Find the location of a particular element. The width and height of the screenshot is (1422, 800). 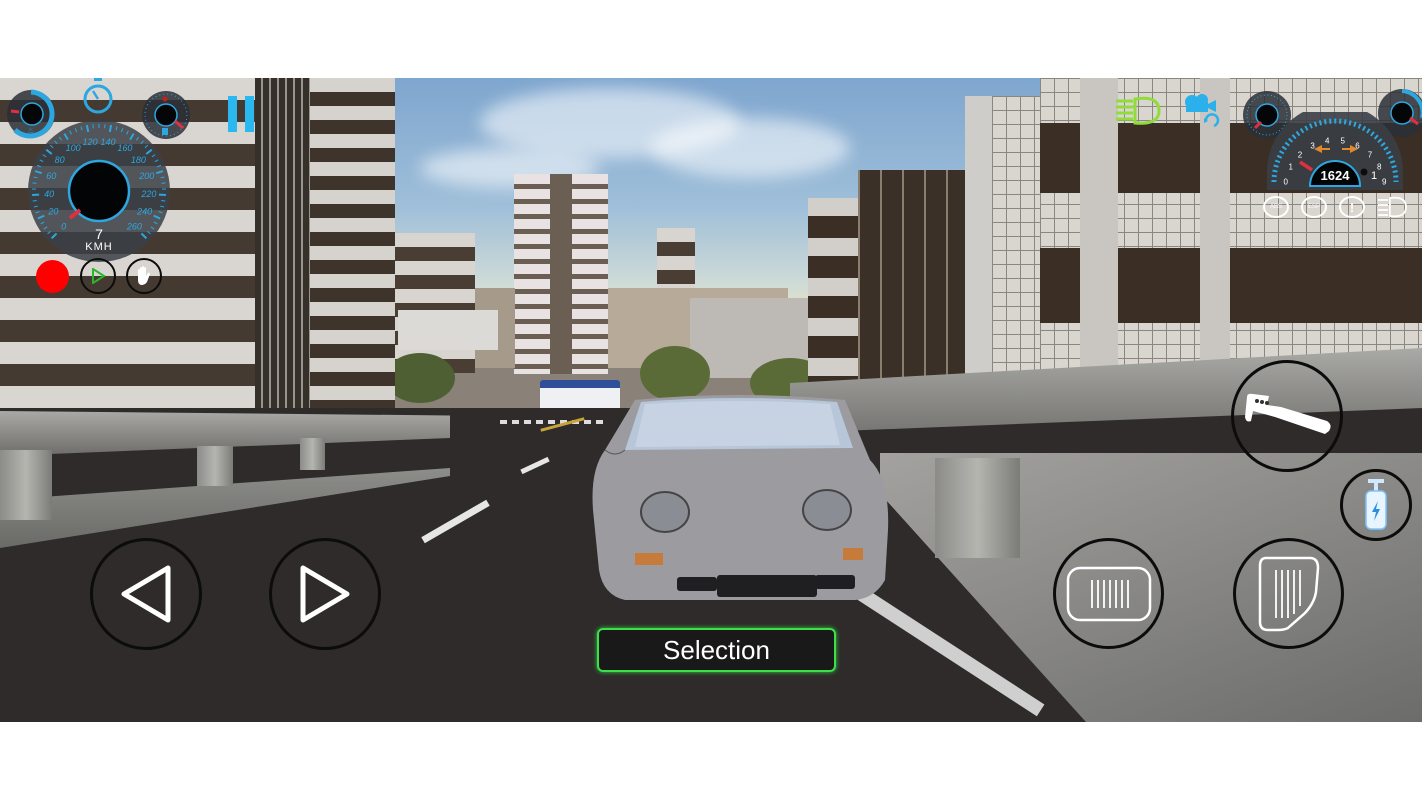

building-left-pillar is located at coordinates (285, 248).